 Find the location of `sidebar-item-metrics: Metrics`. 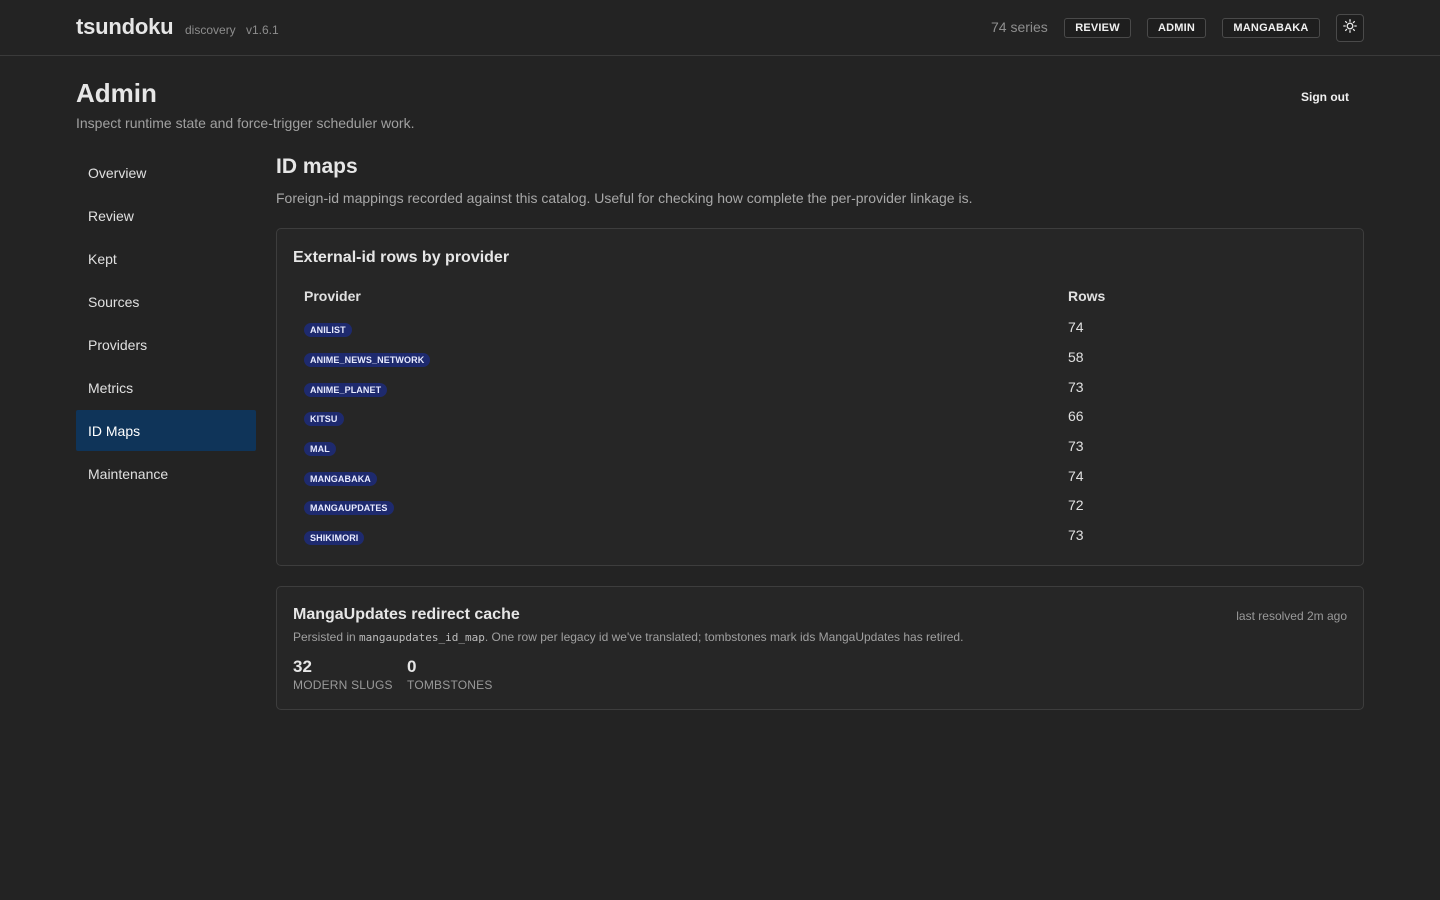

sidebar-item-metrics: Metrics is located at coordinates (166, 387).